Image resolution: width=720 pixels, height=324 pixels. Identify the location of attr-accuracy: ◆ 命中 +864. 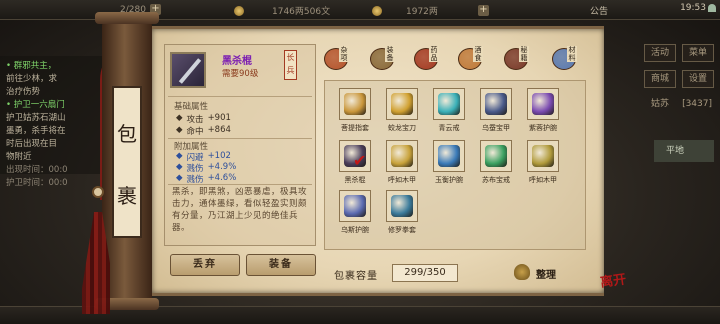
(203, 131).